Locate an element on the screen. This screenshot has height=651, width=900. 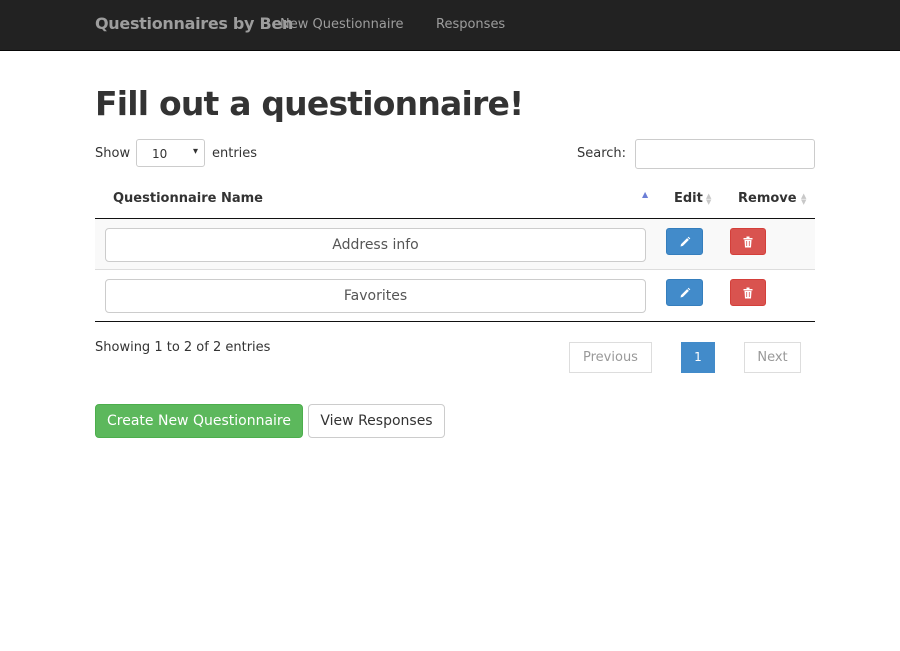
show-label: Show is located at coordinates (113, 153).